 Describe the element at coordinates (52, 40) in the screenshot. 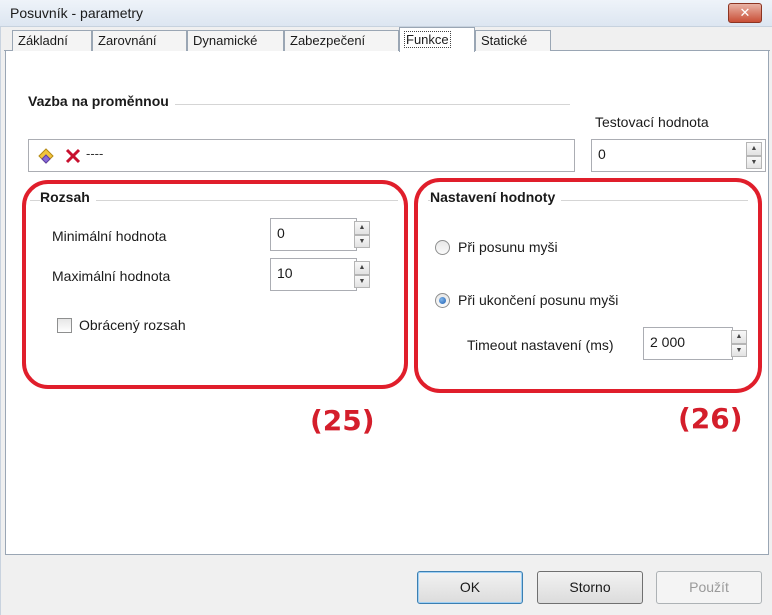

I see `tab-zakladni: Základní` at that location.